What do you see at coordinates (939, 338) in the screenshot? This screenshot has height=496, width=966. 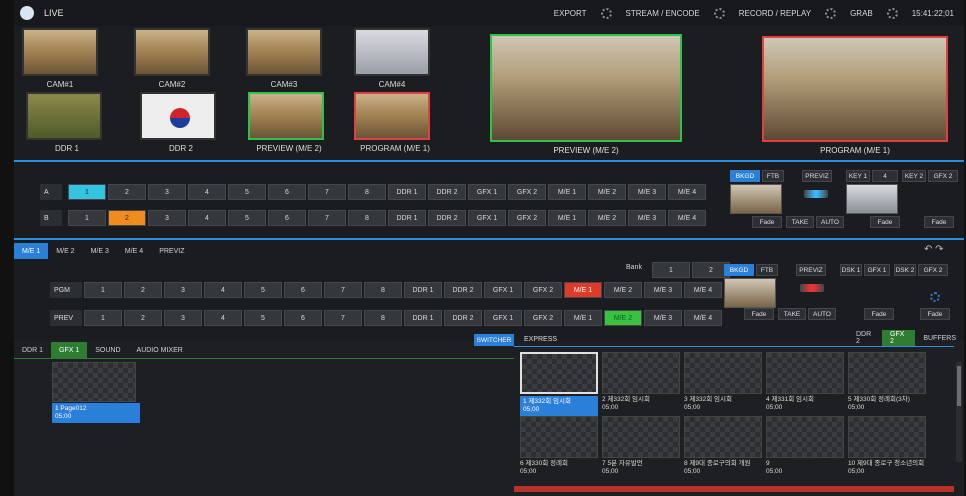 I see `tab-buffers: BUFFERS` at bounding box center [939, 338].